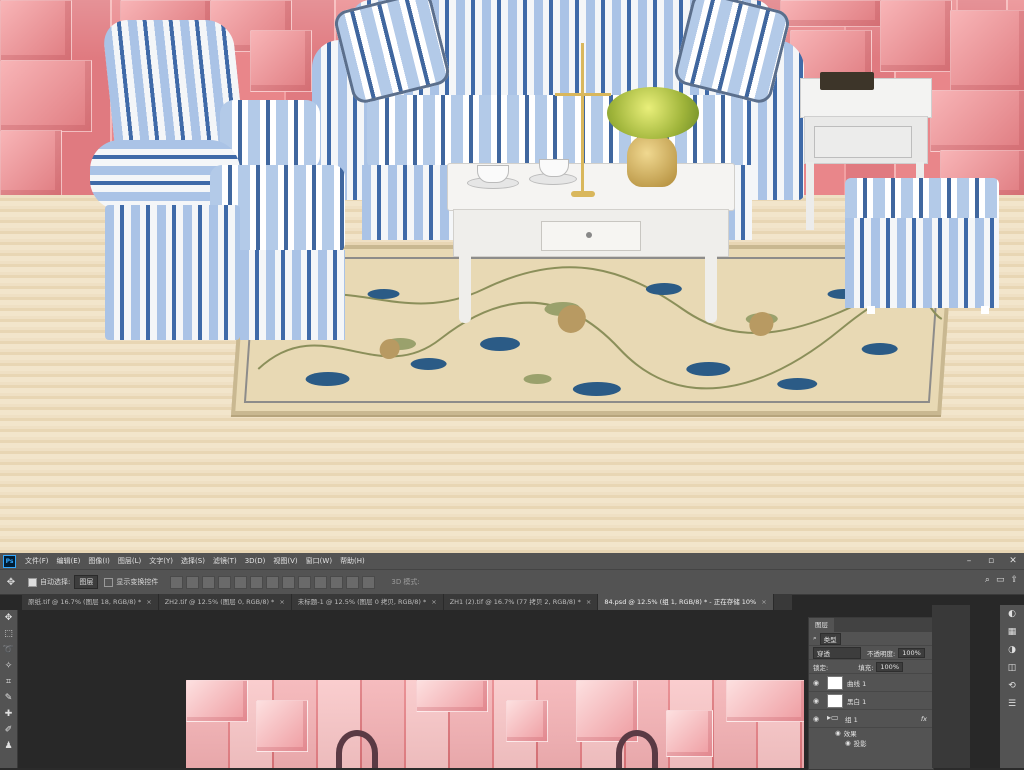 Image resolution: width=1024 pixels, height=770 pixels. Describe the element at coordinates (305, 582) in the screenshot. I see `distribute-bottom-icon` at that location.